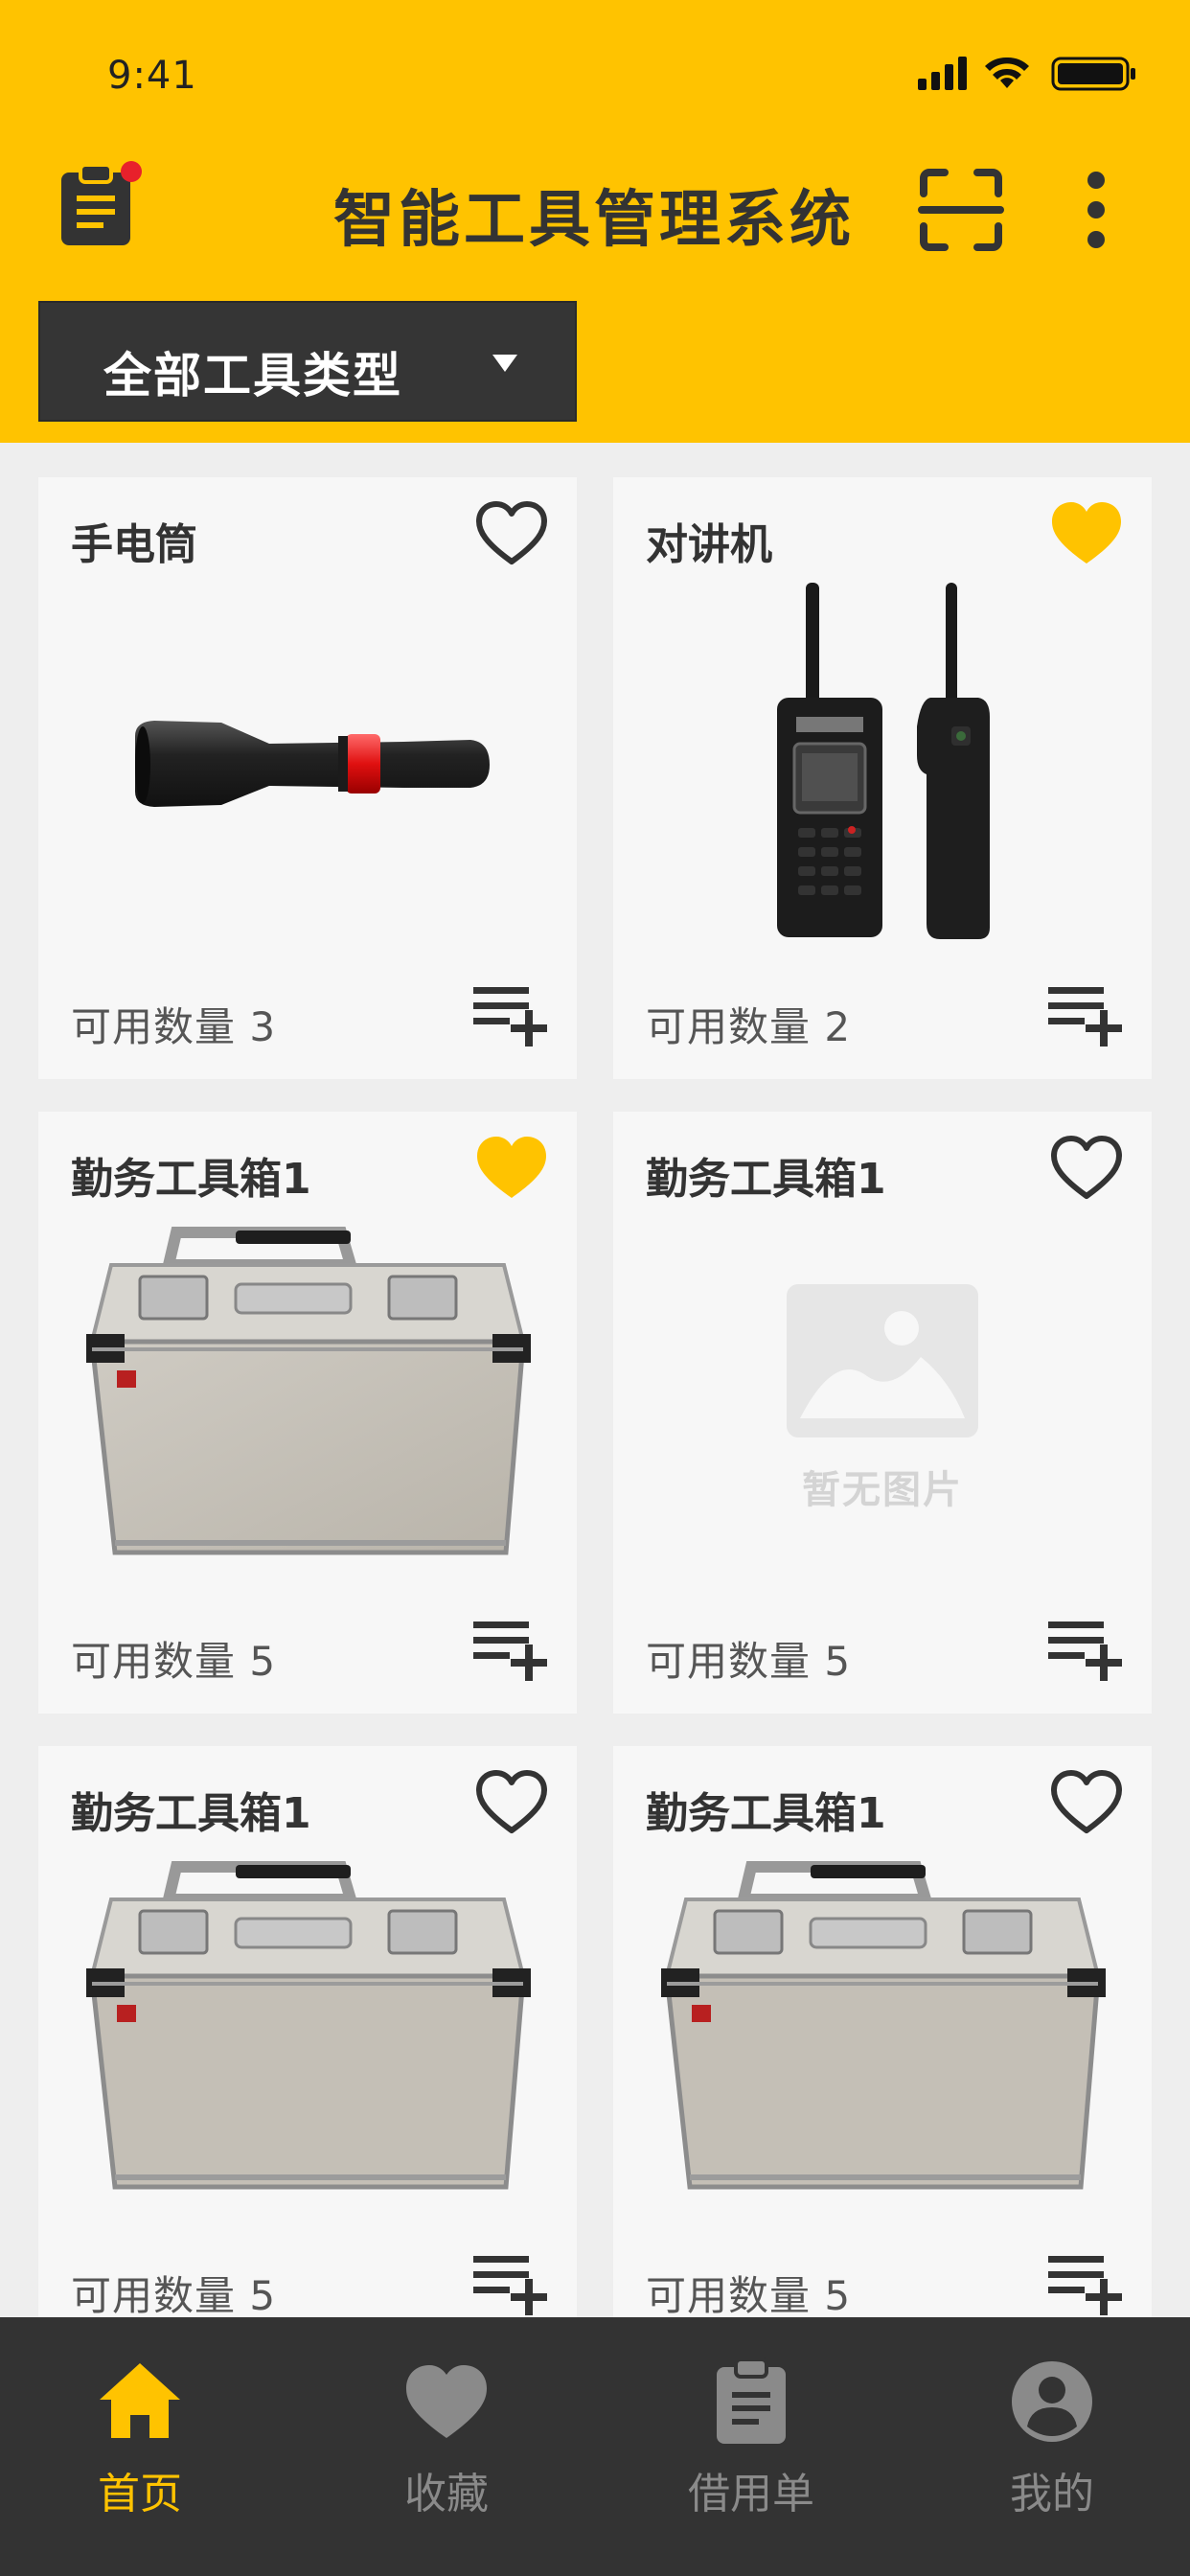  I want to click on dropdown-arrow-icon, so click(505, 363).